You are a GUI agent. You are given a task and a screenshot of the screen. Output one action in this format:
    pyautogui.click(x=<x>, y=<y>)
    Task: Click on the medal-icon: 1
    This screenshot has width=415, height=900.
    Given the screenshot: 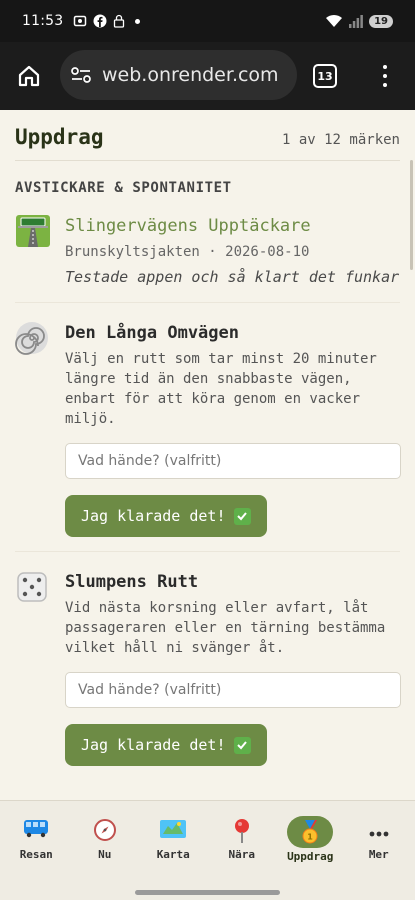 What is the action you would take?
    pyautogui.click(x=310, y=831)
    